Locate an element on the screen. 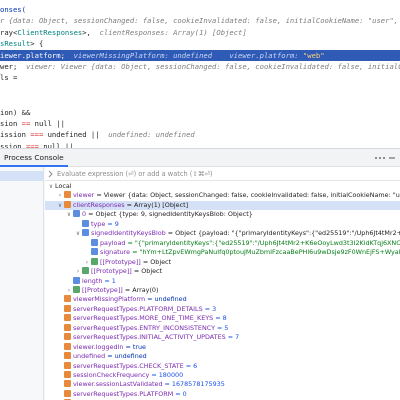 The image size is (400, 400). code-token: undefined is located at coordinates (151, 135).